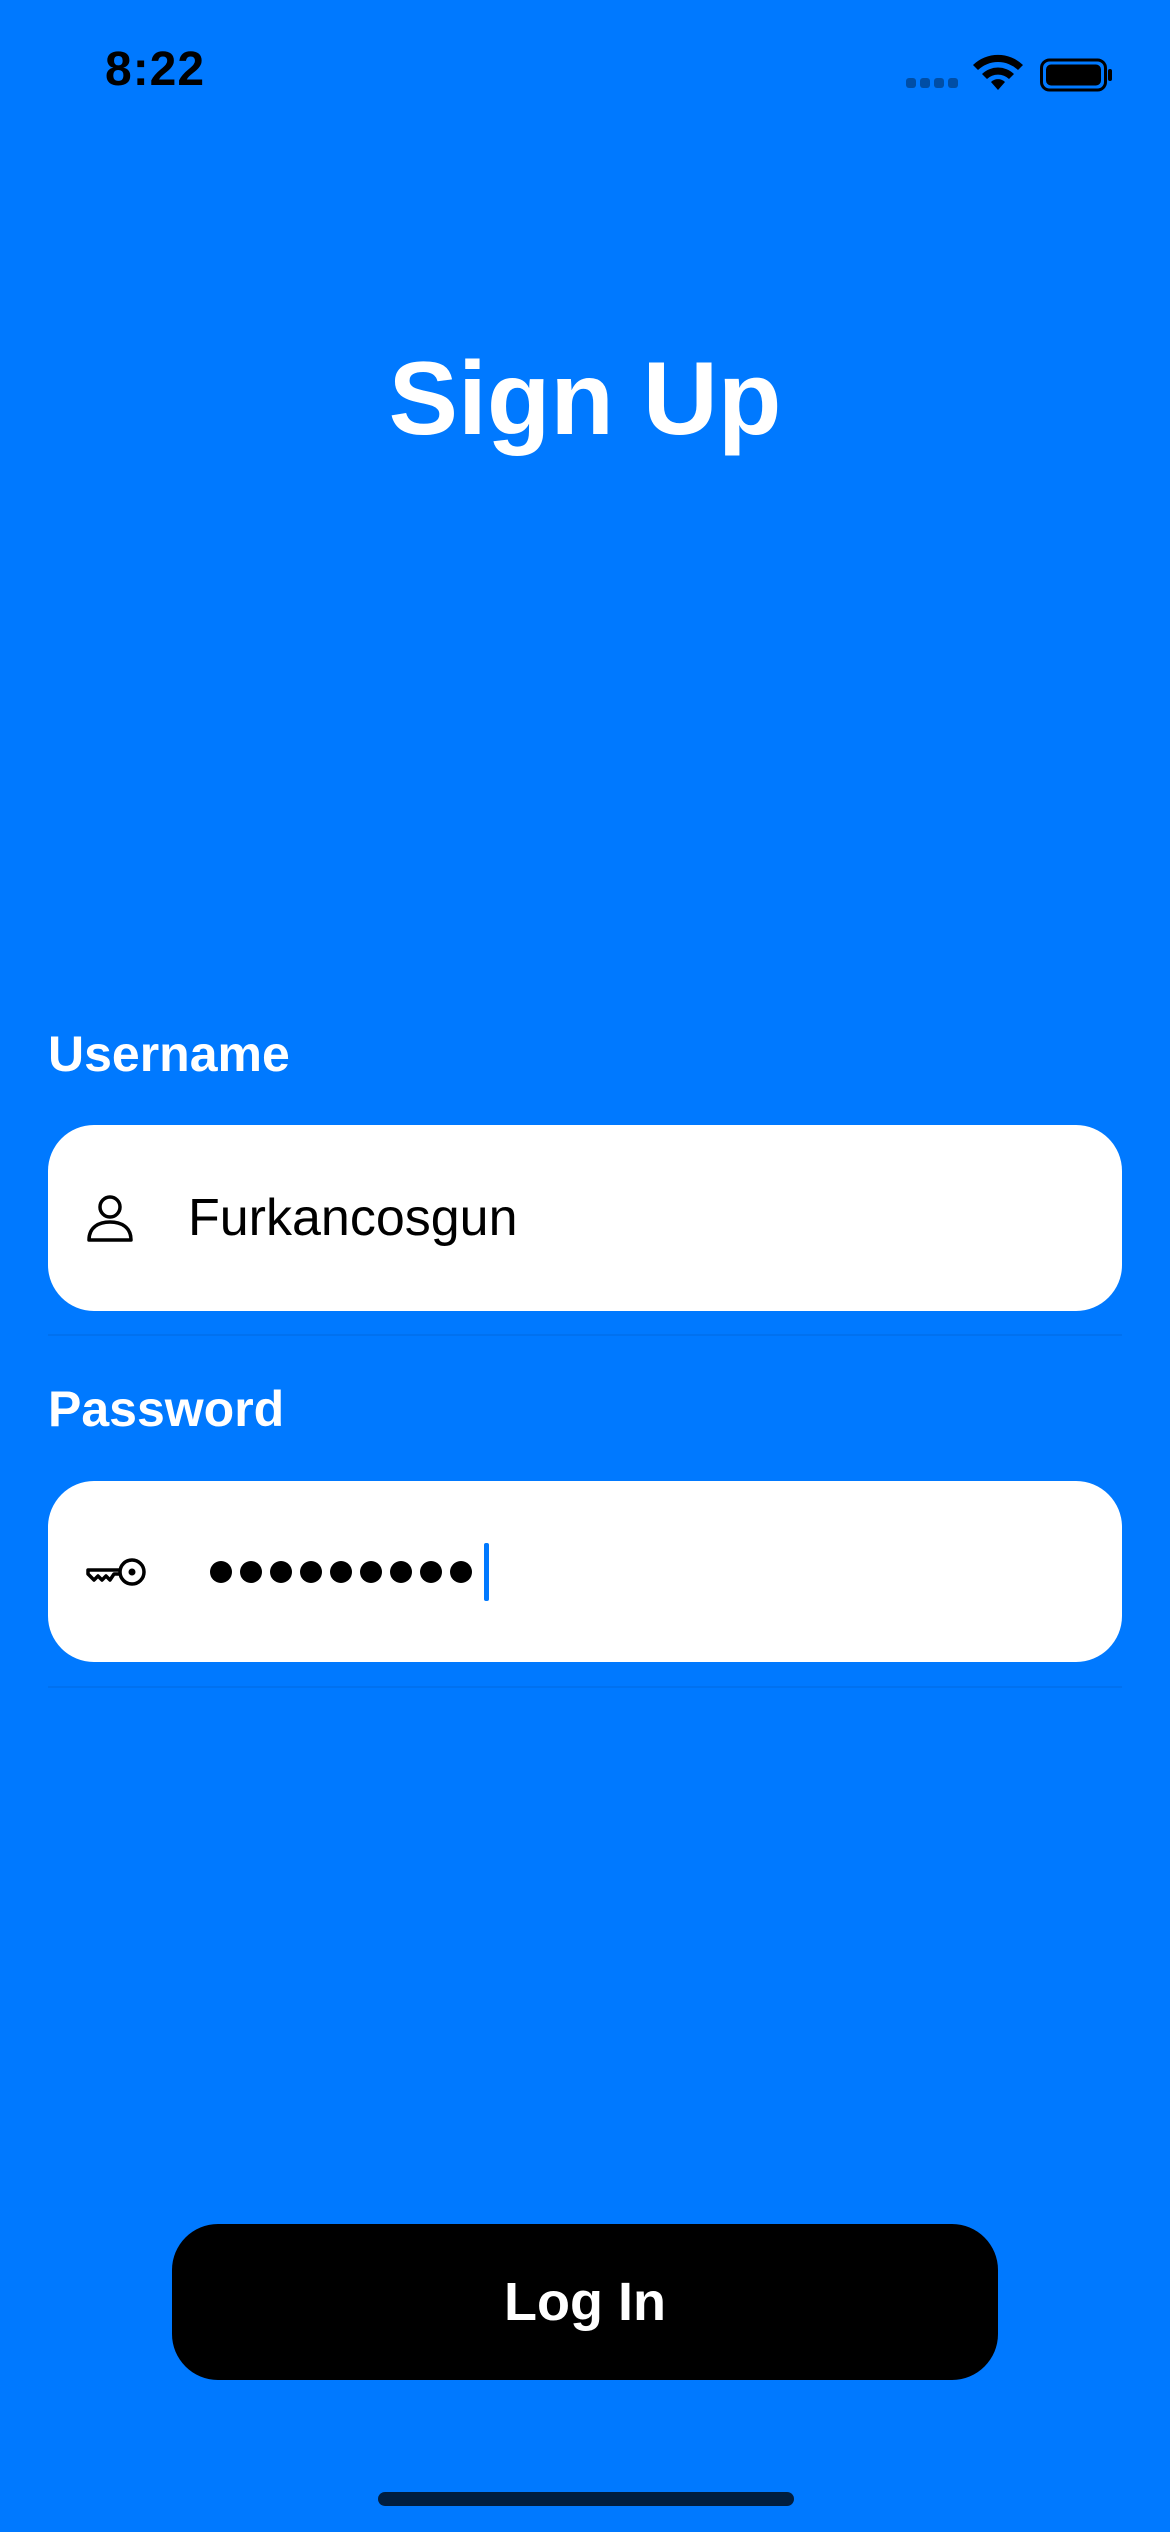 This screenshot has width=1170, height=2532. What do you see at coordinates (110, 1218) in the screenshot?
I see `person-icon` at bounding box center [110, 1218].